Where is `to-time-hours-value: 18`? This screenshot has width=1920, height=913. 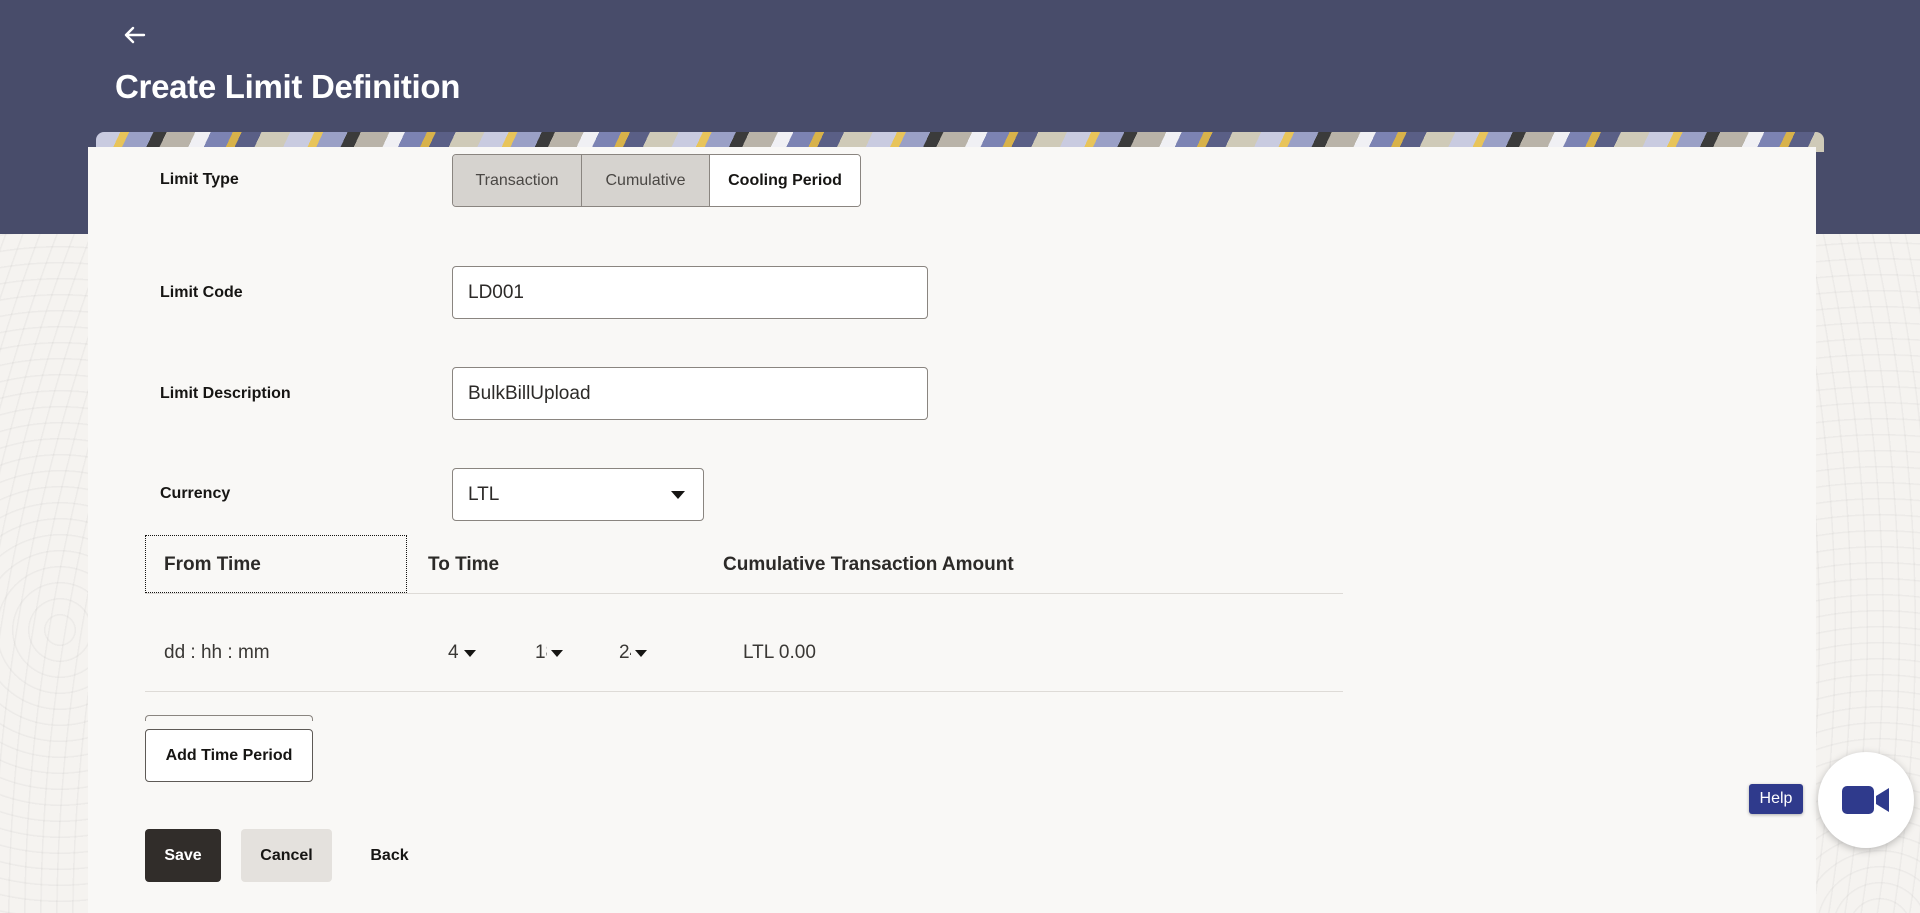 to-time-hours-value: 18 is located at coordinates (541, 652).